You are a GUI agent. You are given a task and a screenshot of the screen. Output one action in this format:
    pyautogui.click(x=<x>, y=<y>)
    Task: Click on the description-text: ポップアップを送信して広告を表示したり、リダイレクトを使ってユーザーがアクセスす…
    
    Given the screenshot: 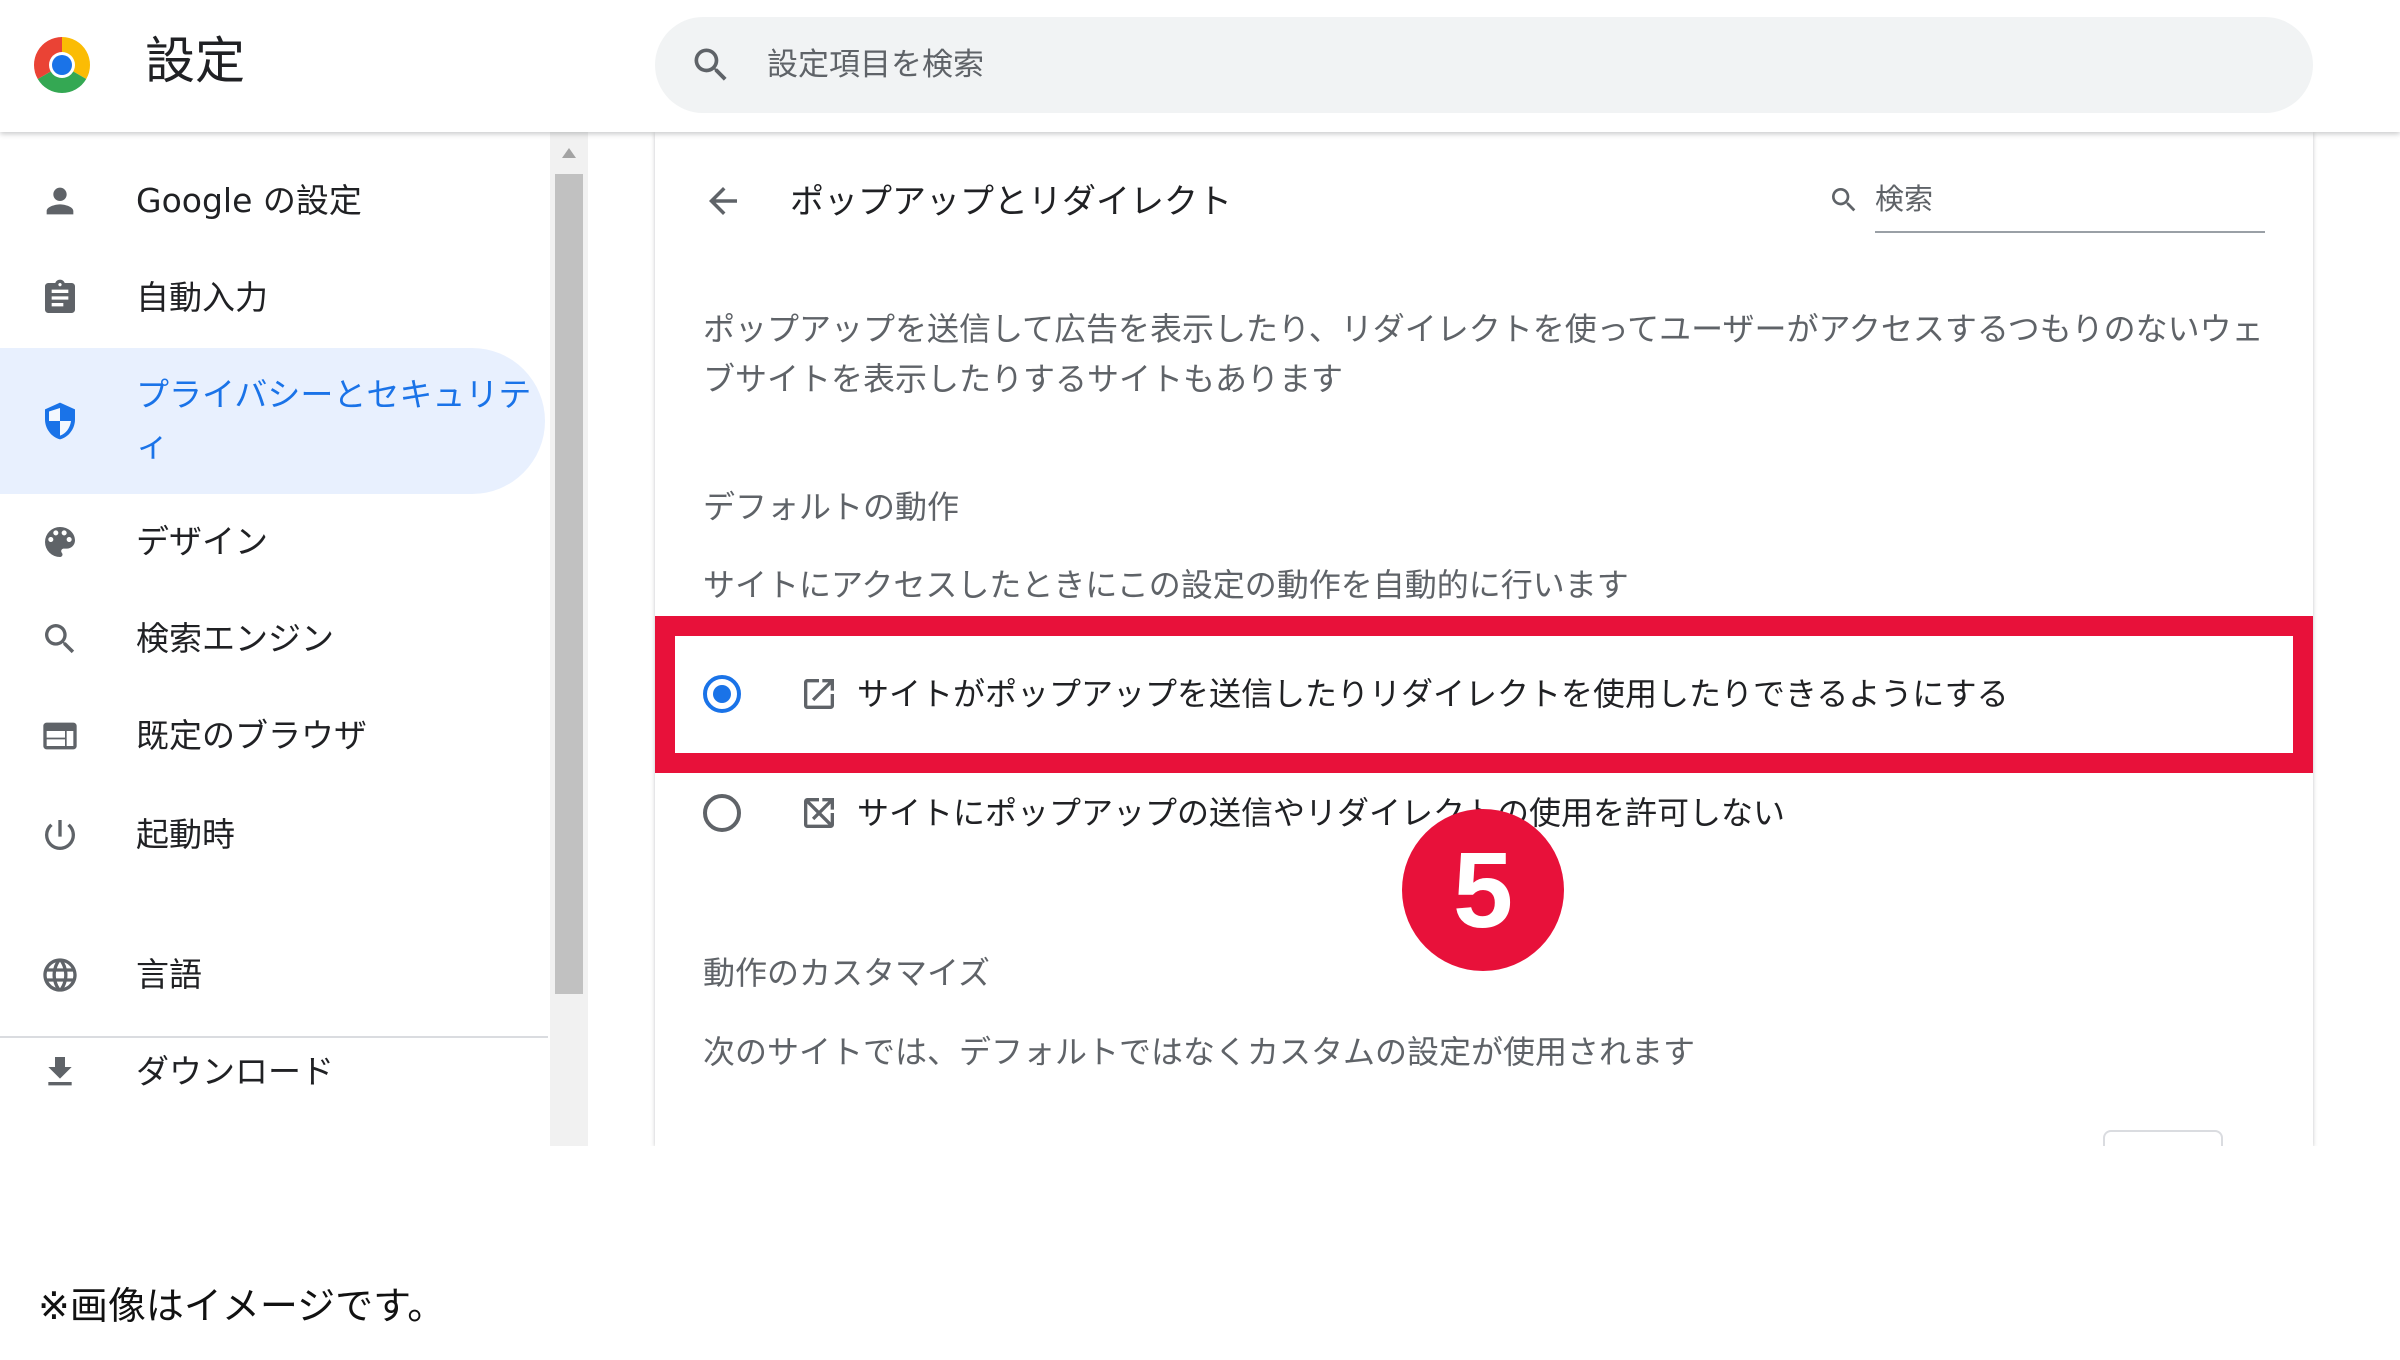 What is the action you would take?
    pyautogui.click(x=1483, y=354)
    